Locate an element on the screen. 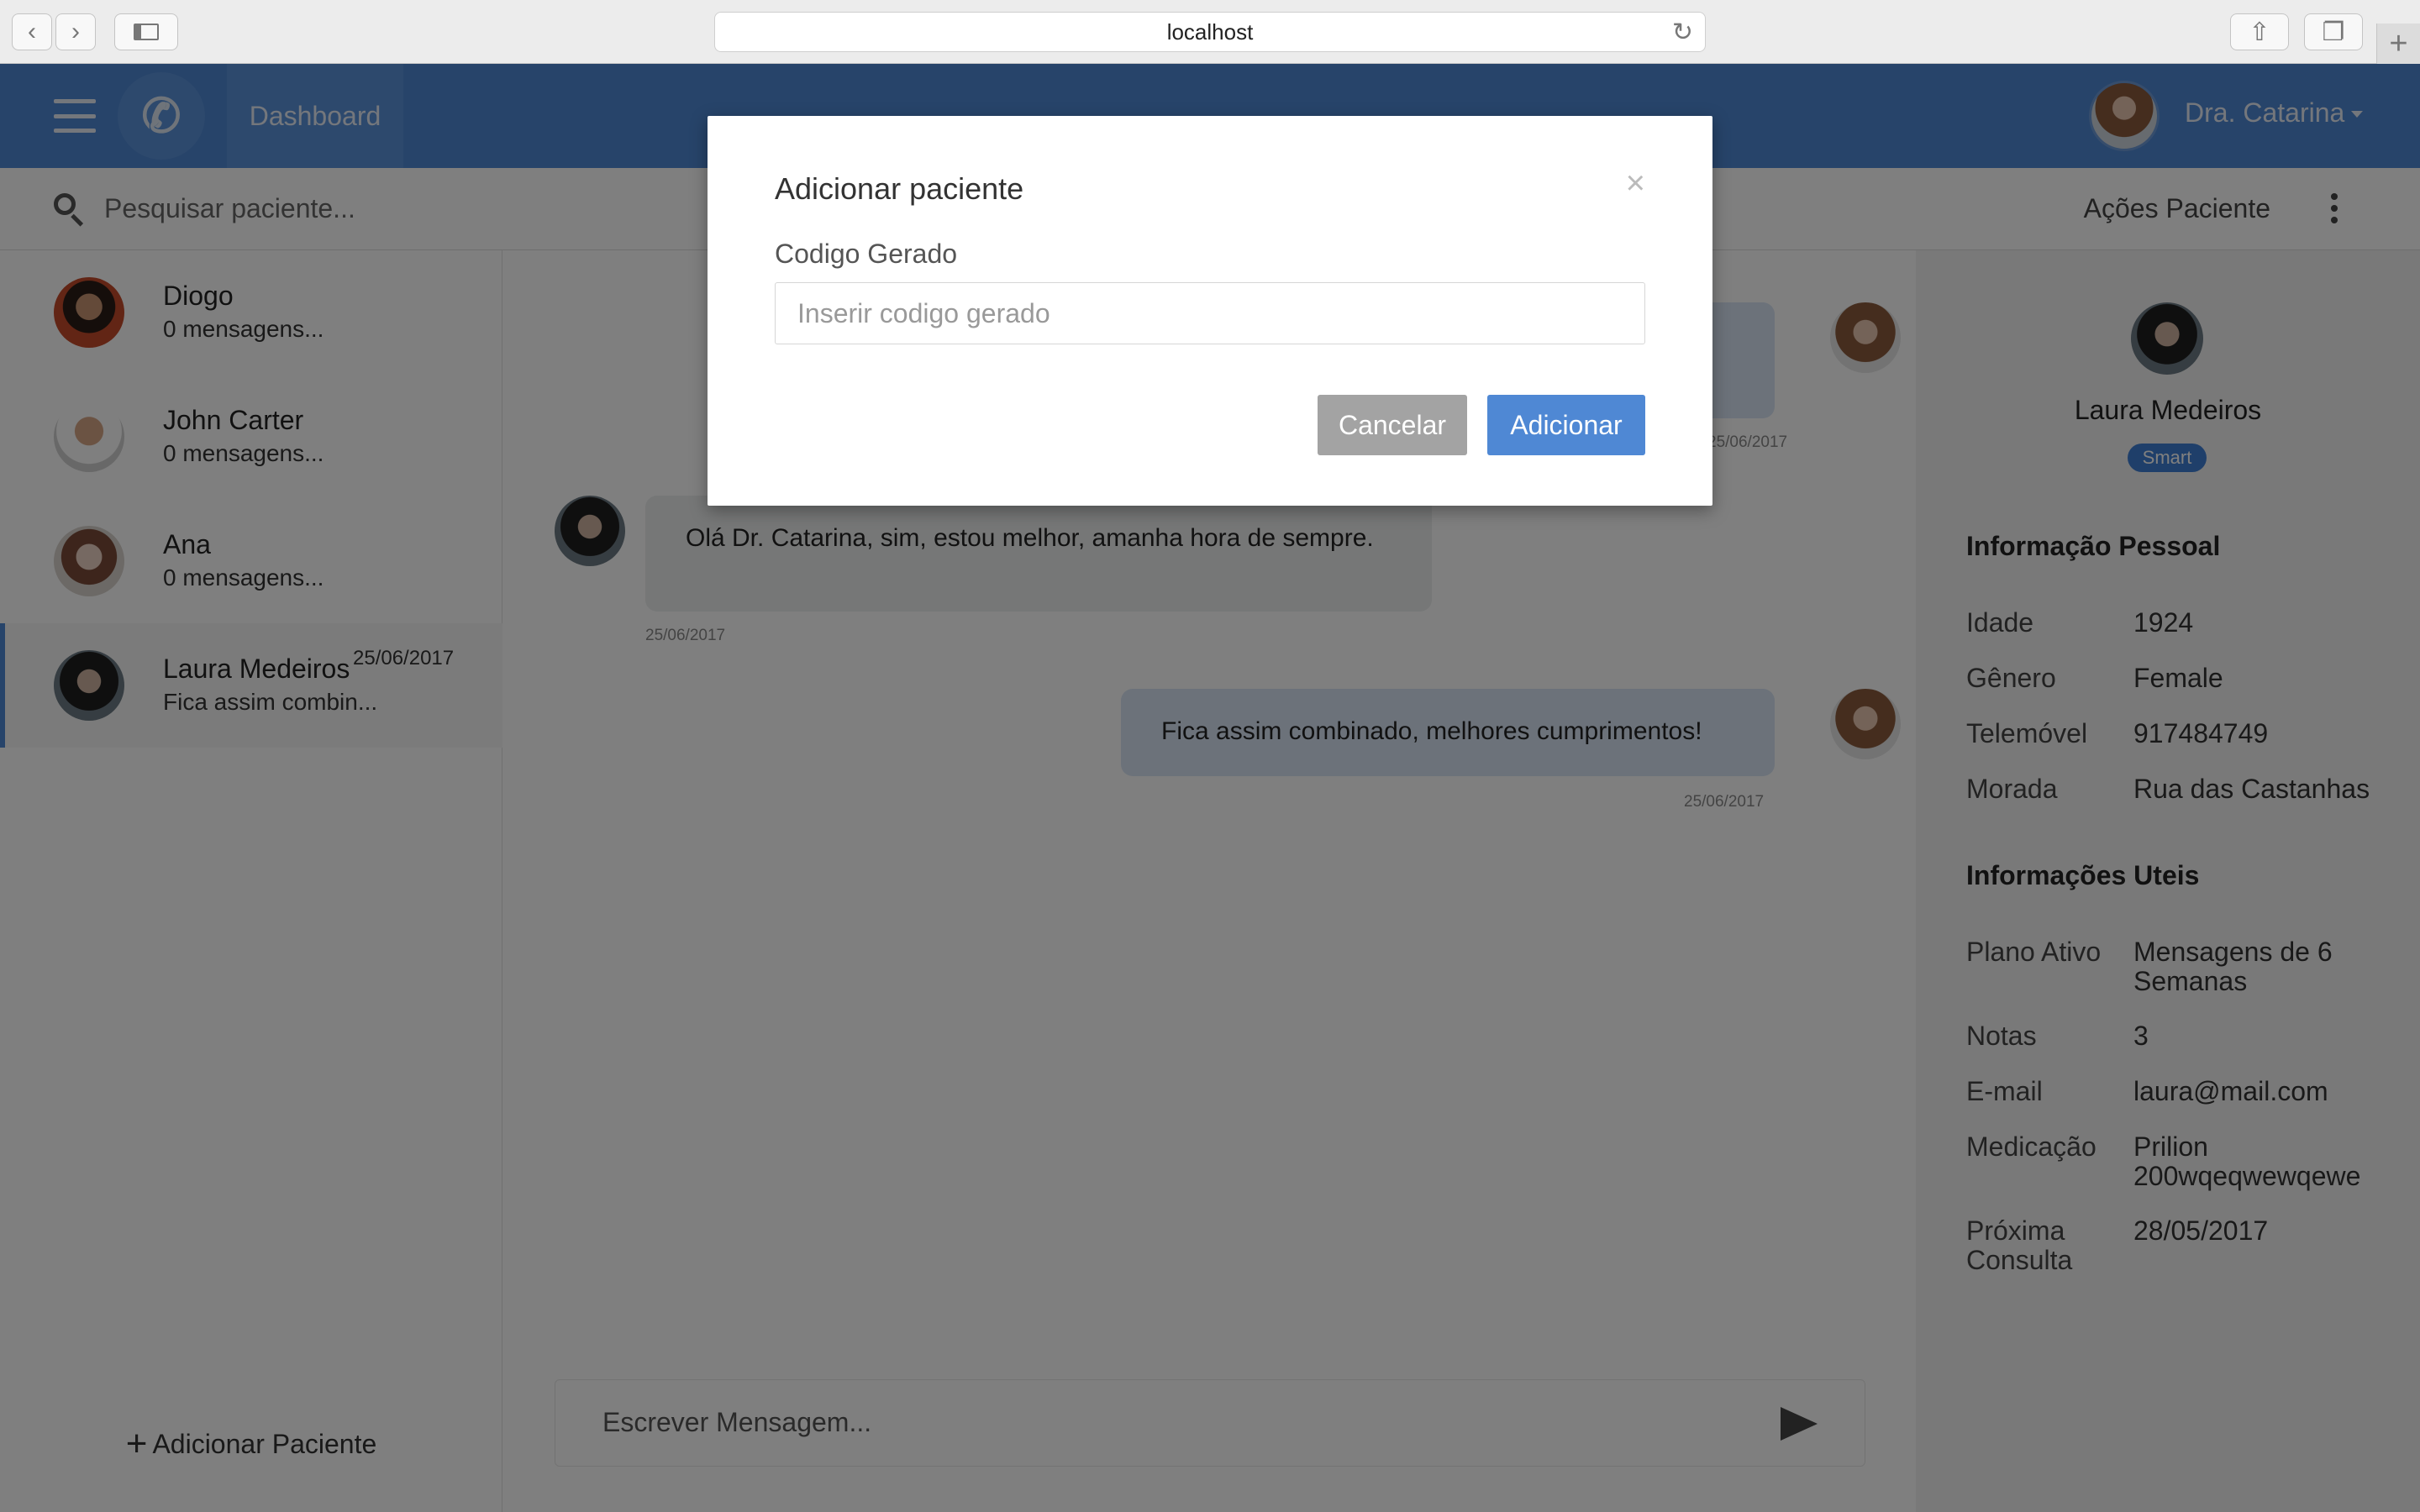 The width and height of the screenshot is (2420, 1512). code-input is located at coordinates (1210, 313).